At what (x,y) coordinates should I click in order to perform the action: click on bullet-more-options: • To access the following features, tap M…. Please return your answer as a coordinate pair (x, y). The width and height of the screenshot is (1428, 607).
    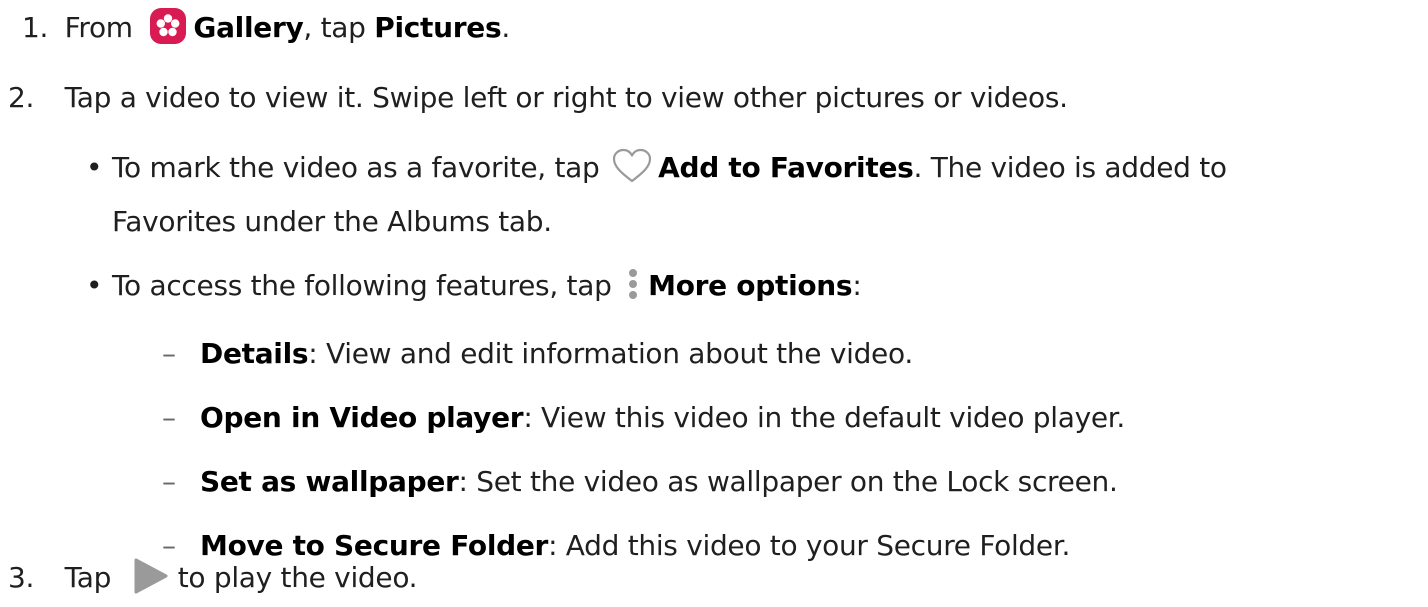
    Looking at the image, I should click on (474, 285).